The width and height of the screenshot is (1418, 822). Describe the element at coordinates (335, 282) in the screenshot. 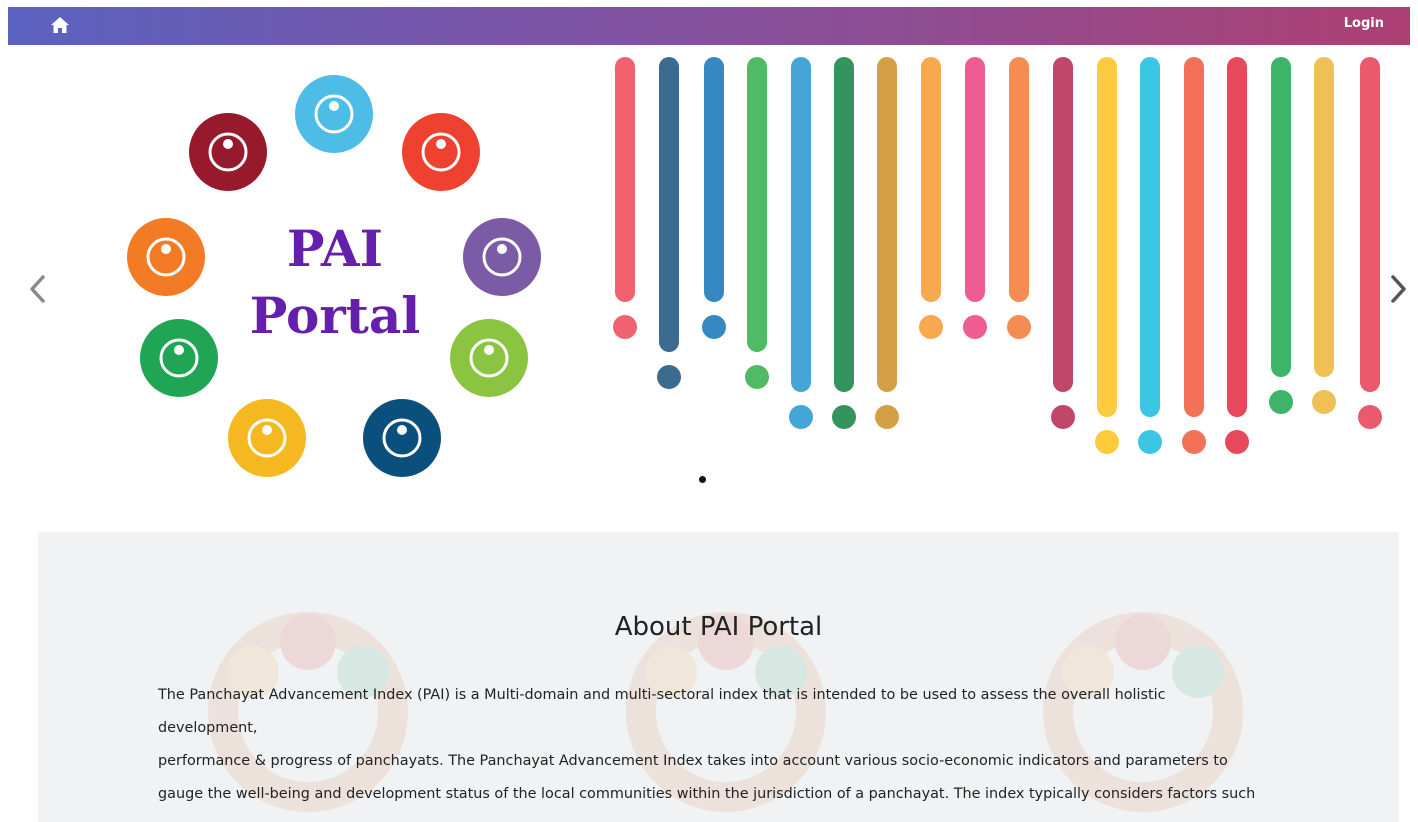

I see `logo-title: PAI Portal` at that location.